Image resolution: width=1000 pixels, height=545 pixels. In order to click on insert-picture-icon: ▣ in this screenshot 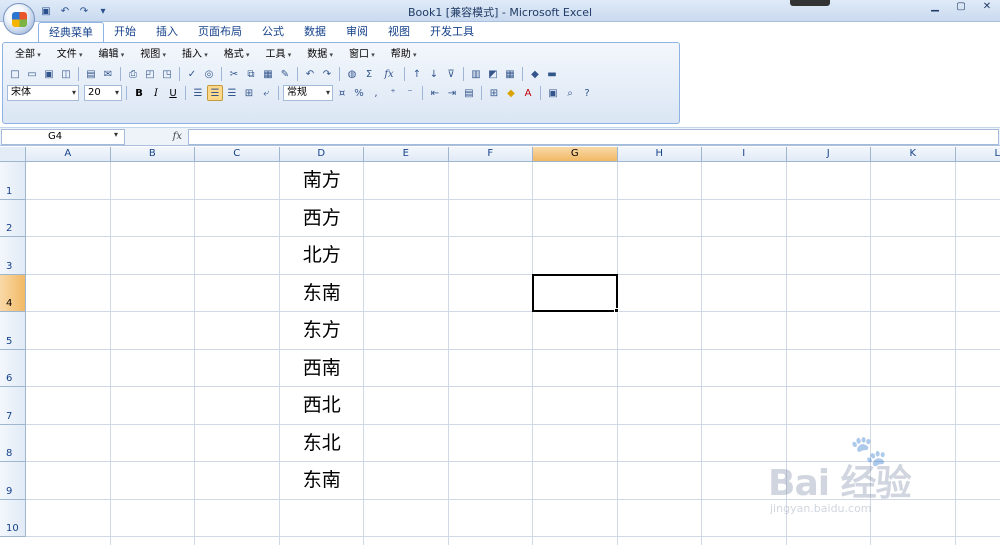, I will do `click(553, 93)`.